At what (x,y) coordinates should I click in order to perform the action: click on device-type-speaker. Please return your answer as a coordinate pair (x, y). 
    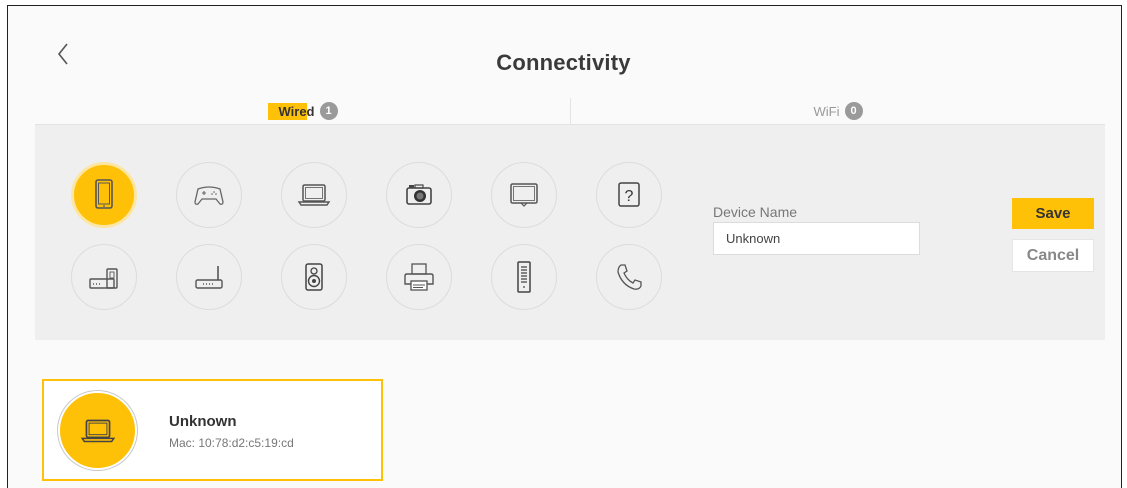
    Looking at the image, I should click on (314, 277).